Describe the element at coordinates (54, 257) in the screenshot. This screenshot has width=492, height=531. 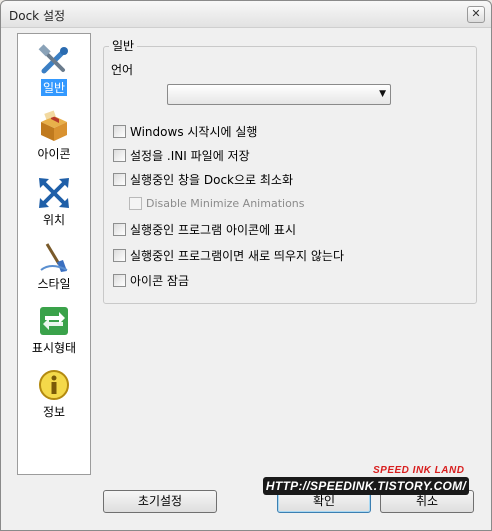
I see `paintbrush-icon` at that location.